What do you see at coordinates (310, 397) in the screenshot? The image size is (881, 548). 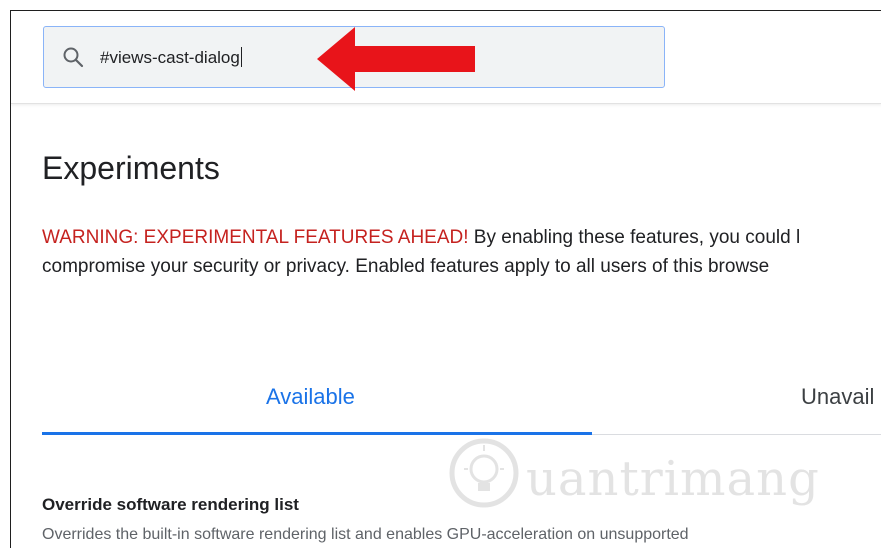 I see `tab-available: Available` at bounding box center [310, 397].